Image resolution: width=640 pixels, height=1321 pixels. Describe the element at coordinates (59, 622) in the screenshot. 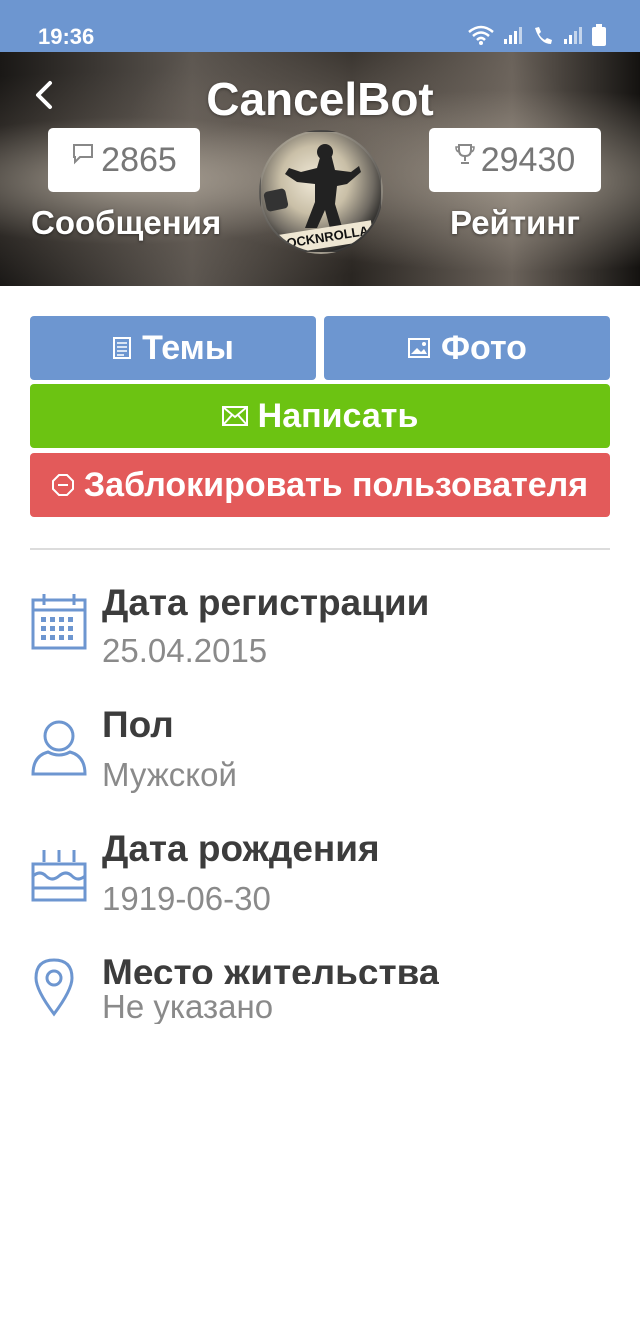

I see `calendar-icon` at that location.